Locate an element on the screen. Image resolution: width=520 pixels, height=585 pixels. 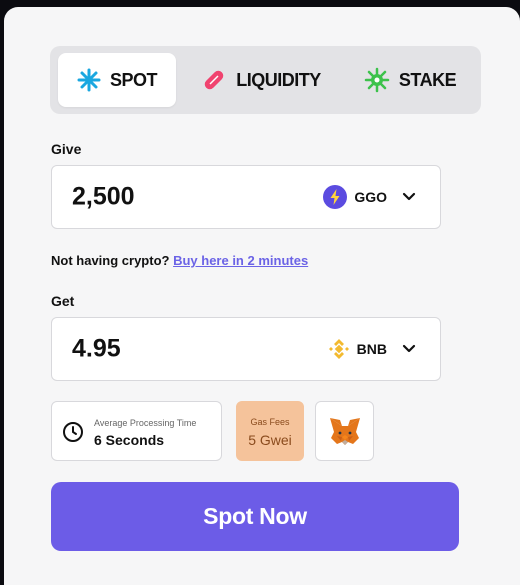
buy-crypto-text: Not having crypto? is located at coordinates (110, 260).